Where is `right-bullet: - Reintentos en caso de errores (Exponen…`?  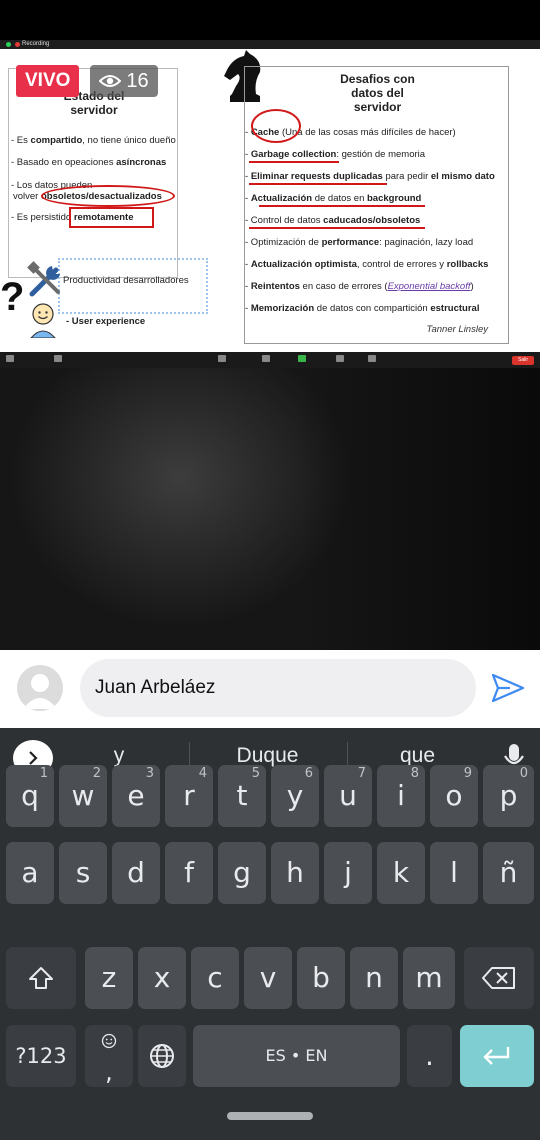
right-bullet: - Reintentos en caso de errores (Exponen… is located at coordinates (359, 286).